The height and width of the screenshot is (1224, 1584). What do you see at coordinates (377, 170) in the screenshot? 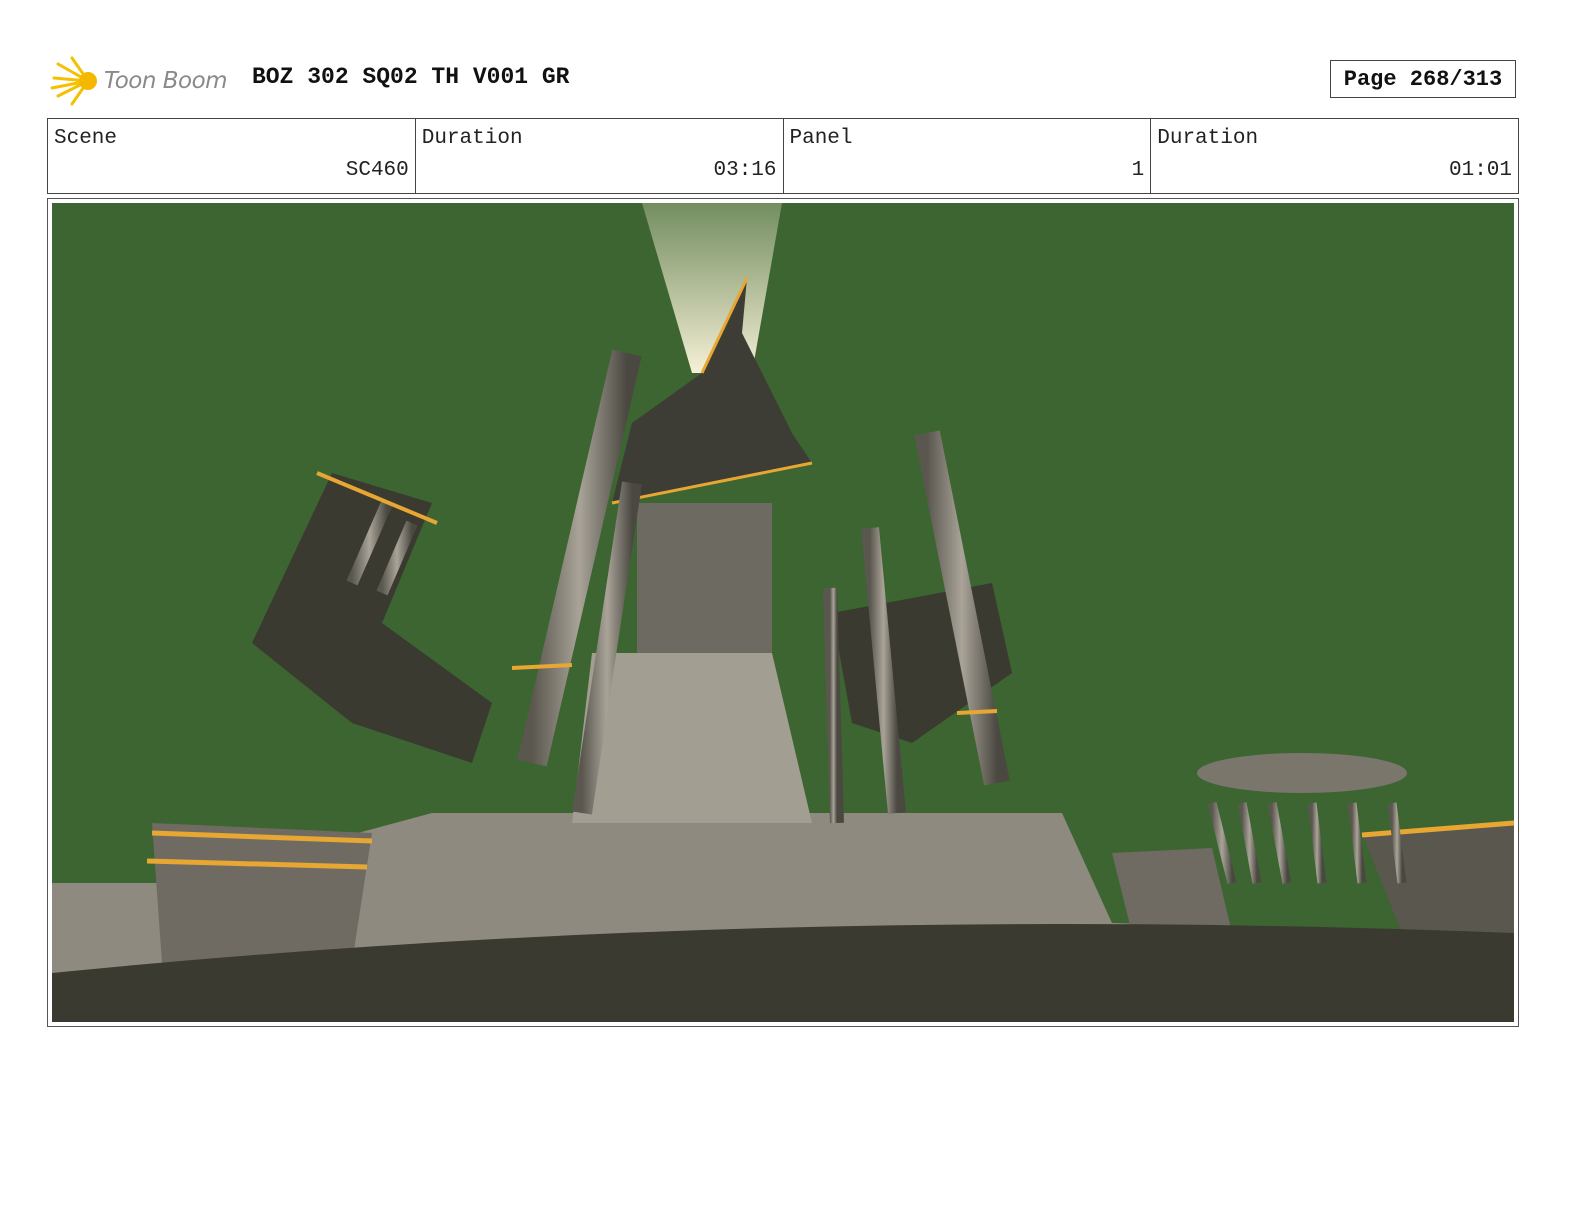
I see `scene-value: SC460` at bounding box center [377, 170].